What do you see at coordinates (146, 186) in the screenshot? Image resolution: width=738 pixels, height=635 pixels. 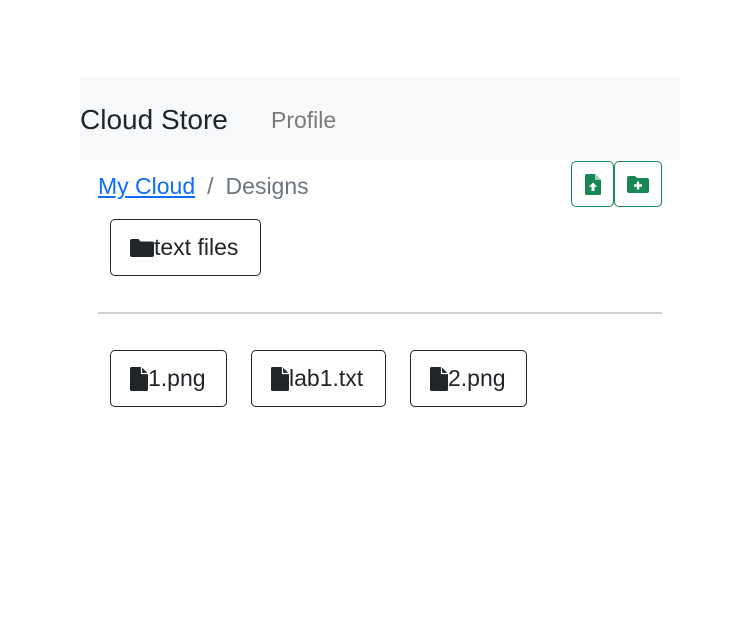 I see `breadcrumb-root-link: My Cloud` at bounding box center [146, 186].